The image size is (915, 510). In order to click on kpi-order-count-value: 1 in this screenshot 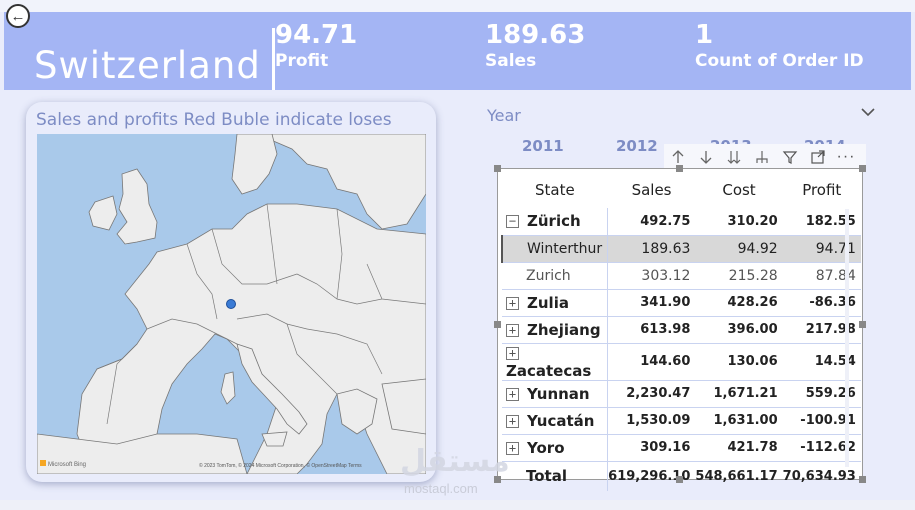, I will do `click(704, 35)`.